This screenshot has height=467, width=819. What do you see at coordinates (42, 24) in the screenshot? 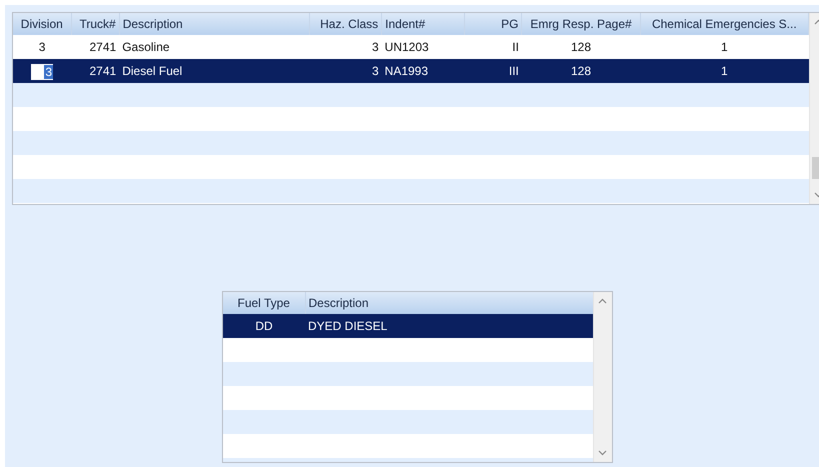
I see `column-header: Division` at bounding box center [42, 24].